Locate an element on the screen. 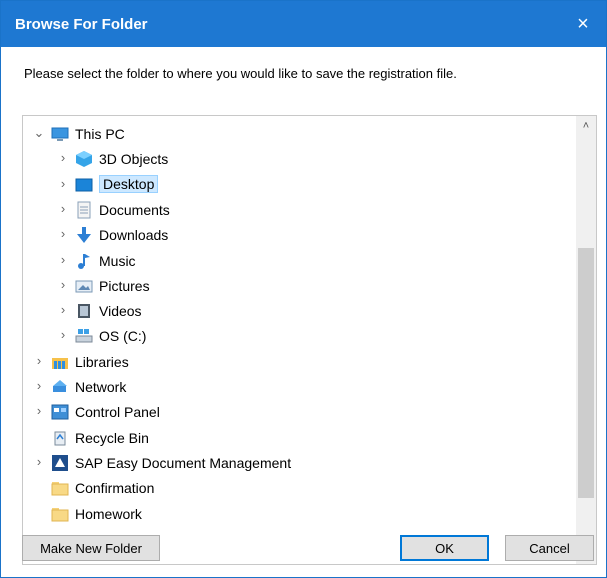 This screenshot has width=607, height=578. tree-item-label: Control Panel is located at coordinates (117, 412).